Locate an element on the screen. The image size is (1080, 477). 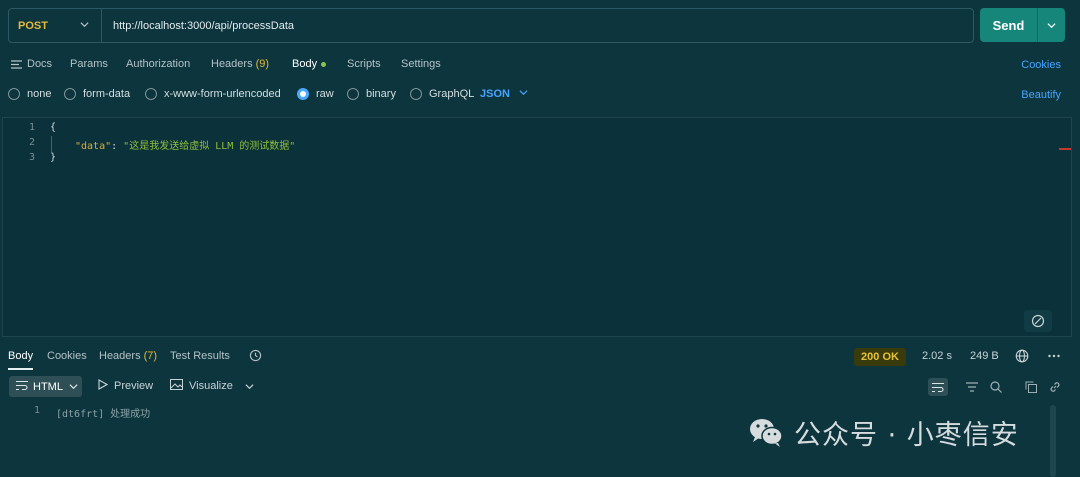
radio-form-data: form-data is located at coordinates (97, 94).